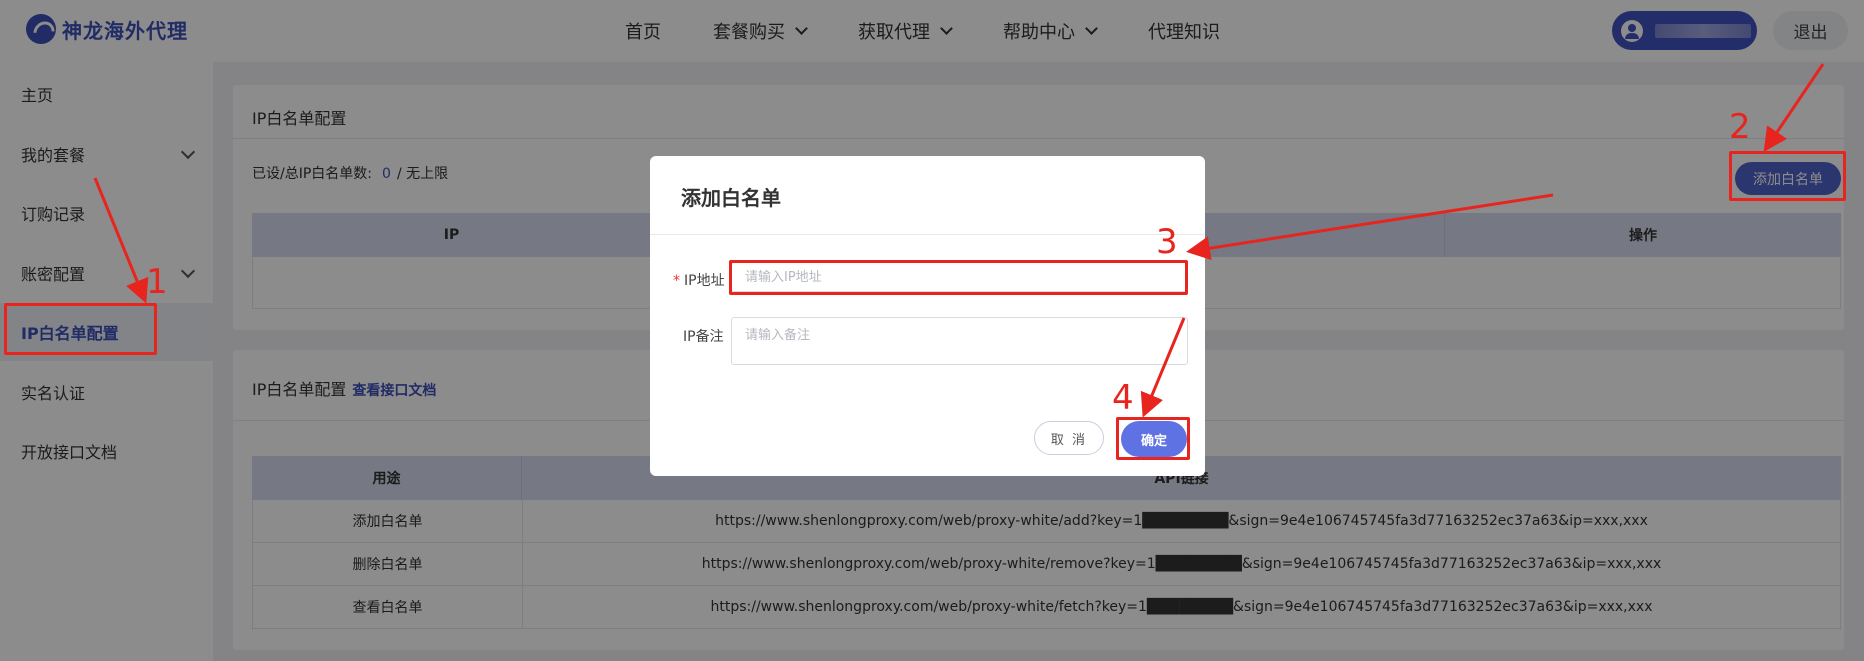 This screenshot has height=661, width=1864. What do you see at coordinates (1740, 127) in the screenshot?
I see `annotation-number-2: 2` at bounding box center [1740, 127].